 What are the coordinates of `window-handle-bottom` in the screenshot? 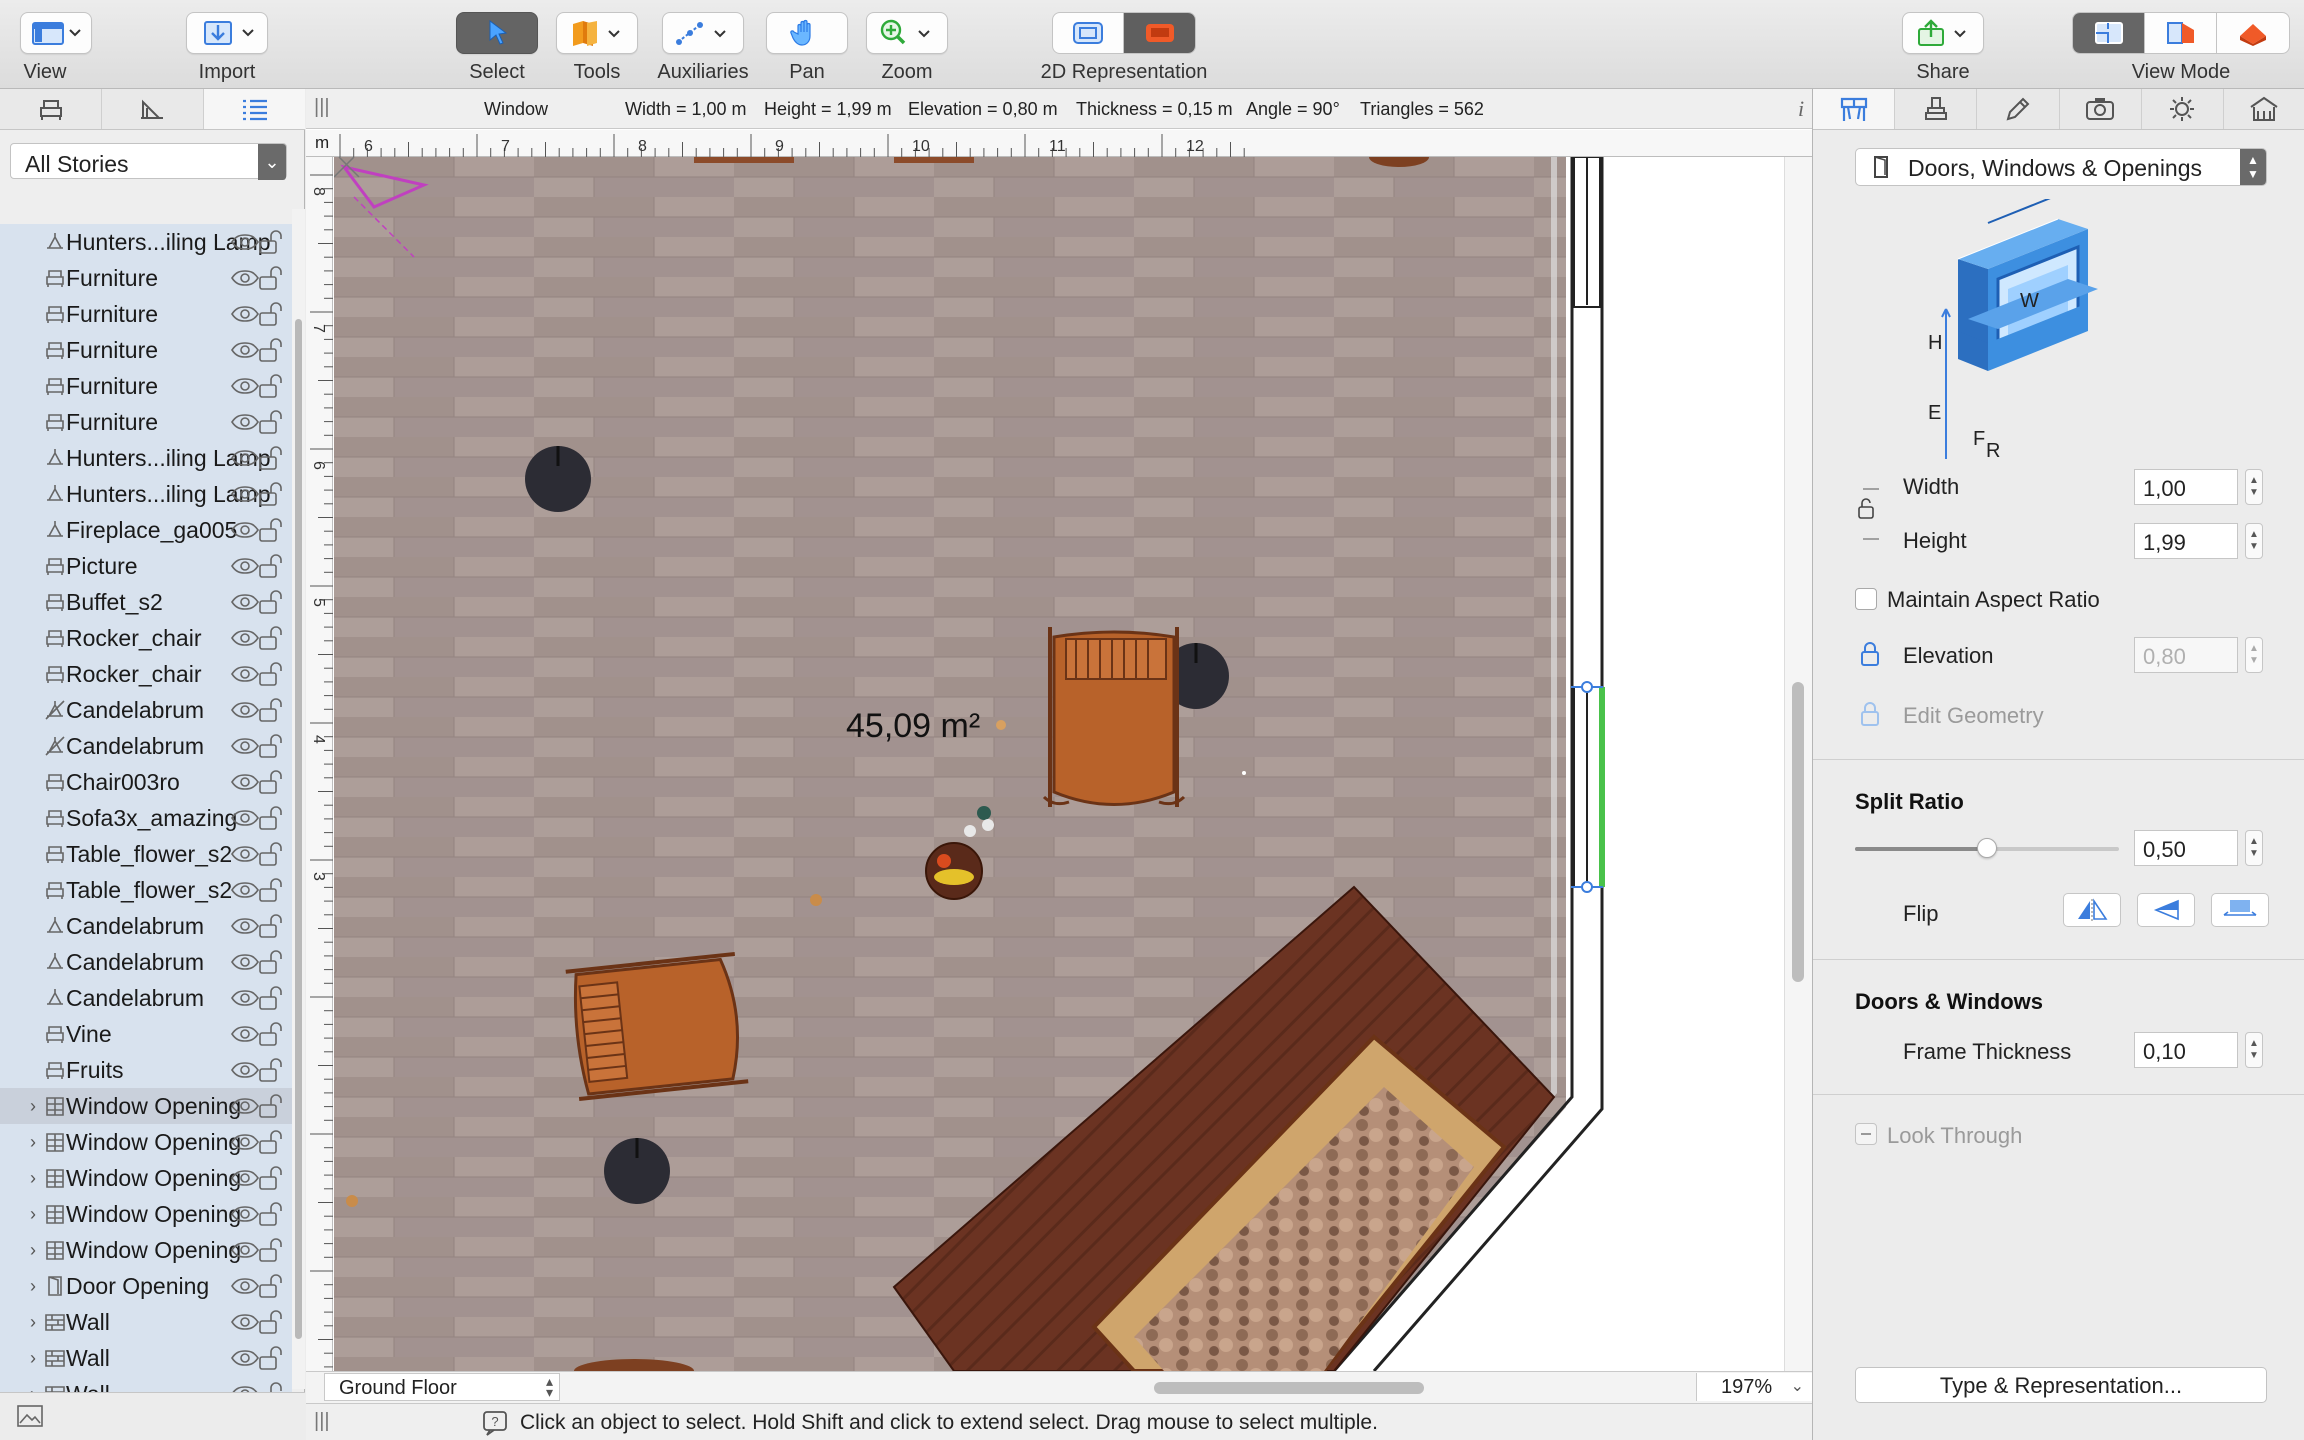 It's located at (1587, 887).